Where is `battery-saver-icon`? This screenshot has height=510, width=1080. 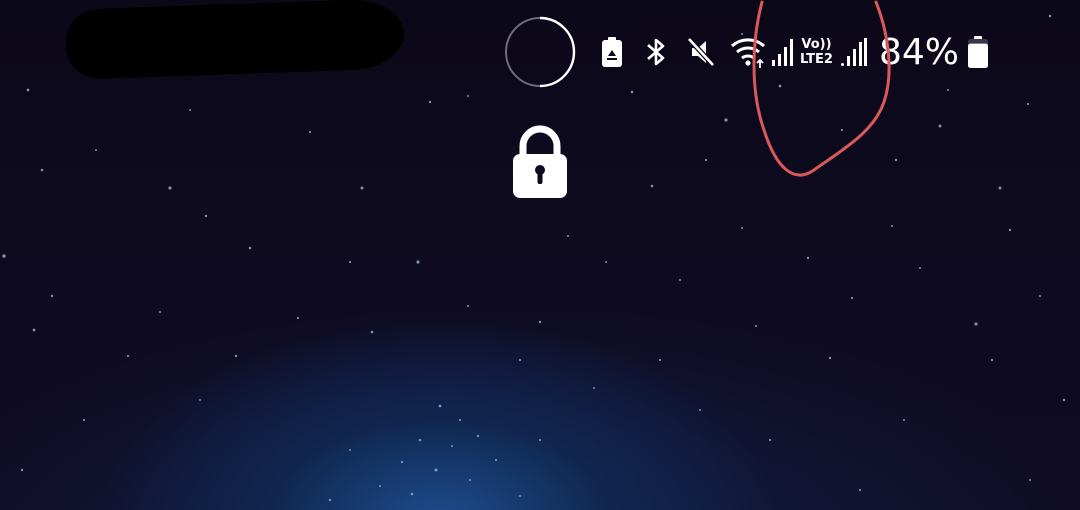 battery-saver-icon is located at coordinates (612, 52).